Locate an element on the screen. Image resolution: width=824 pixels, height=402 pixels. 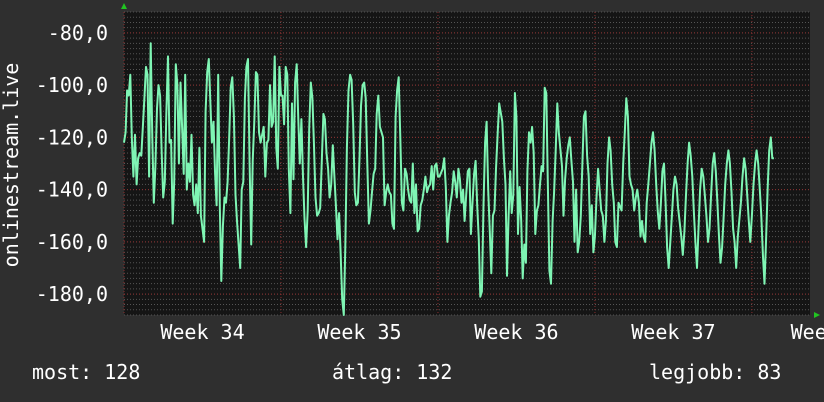
x-tick-label: Week 34 is located at coordinates (202, 332).